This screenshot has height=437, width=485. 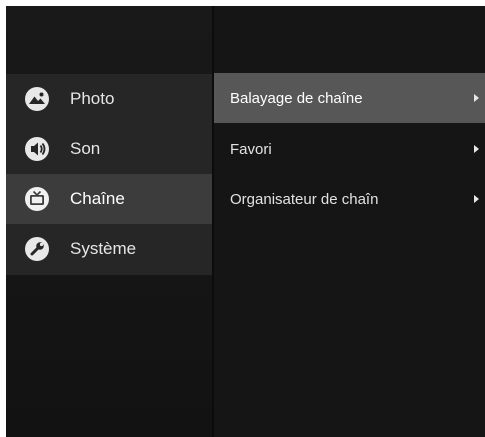 I want to click on wrench-icon, so click(x=37, y=249).